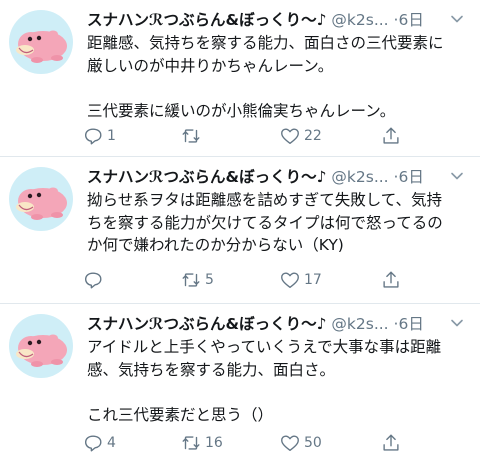 This screenshot has height=467, width=480. Describe the element at coordinates (209, 280) in the screenshot. I see `retweet-count: 5` at that location.